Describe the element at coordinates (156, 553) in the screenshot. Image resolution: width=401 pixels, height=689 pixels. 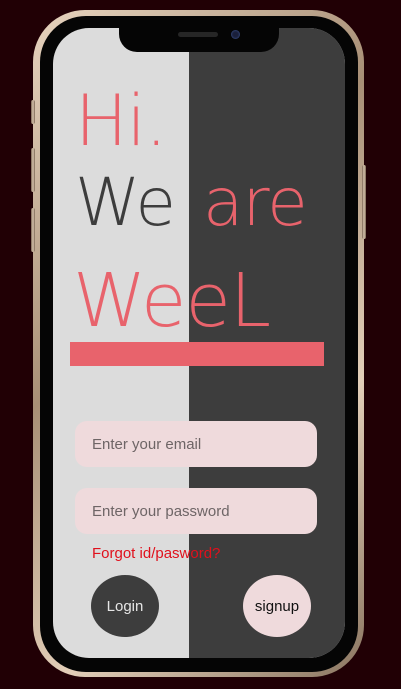
I see `forgot-password-link: Forgot id/pasword?` at that location.